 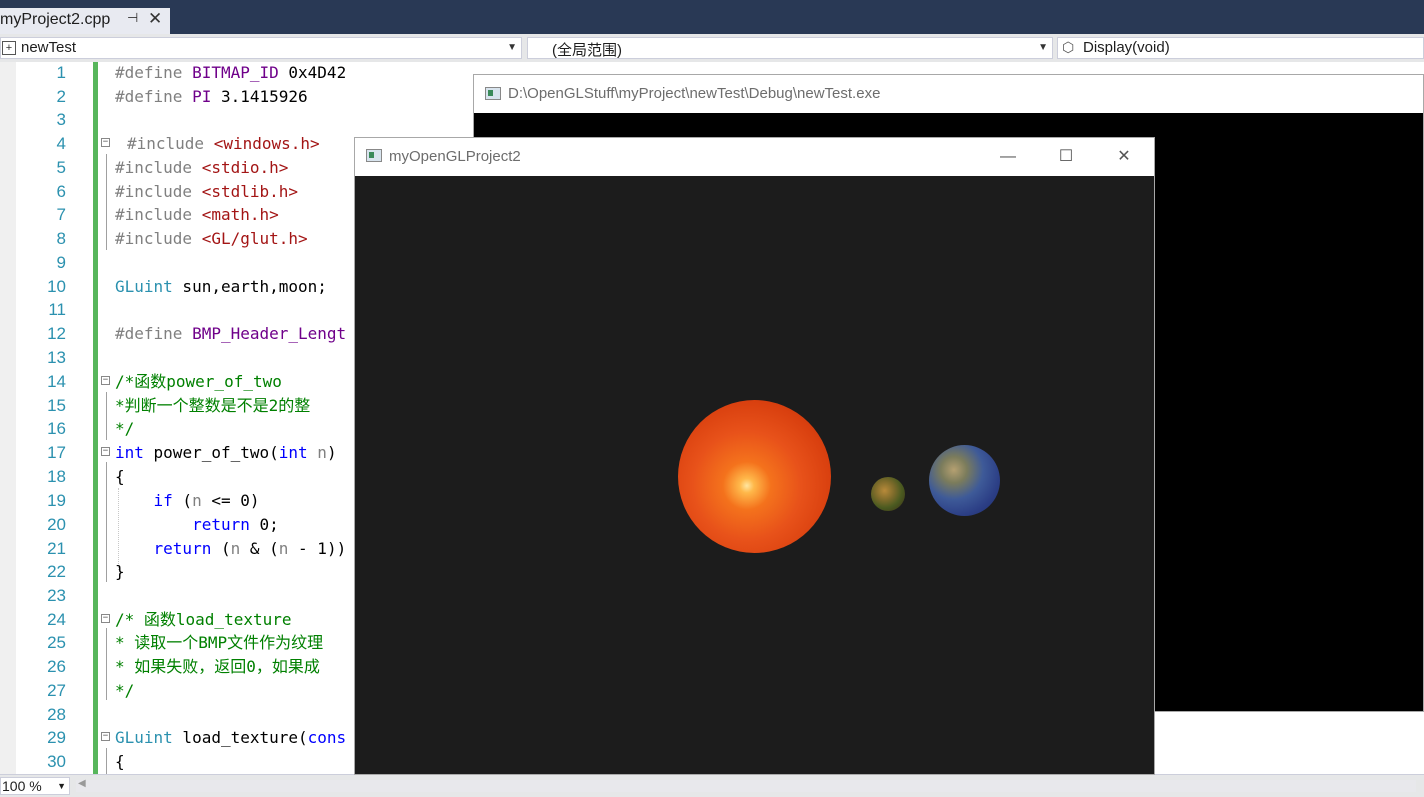 What do you see at coordinates (56, 595) in the screenshot?
I see `line-number-text: 23` at bounding box center [56, 595].